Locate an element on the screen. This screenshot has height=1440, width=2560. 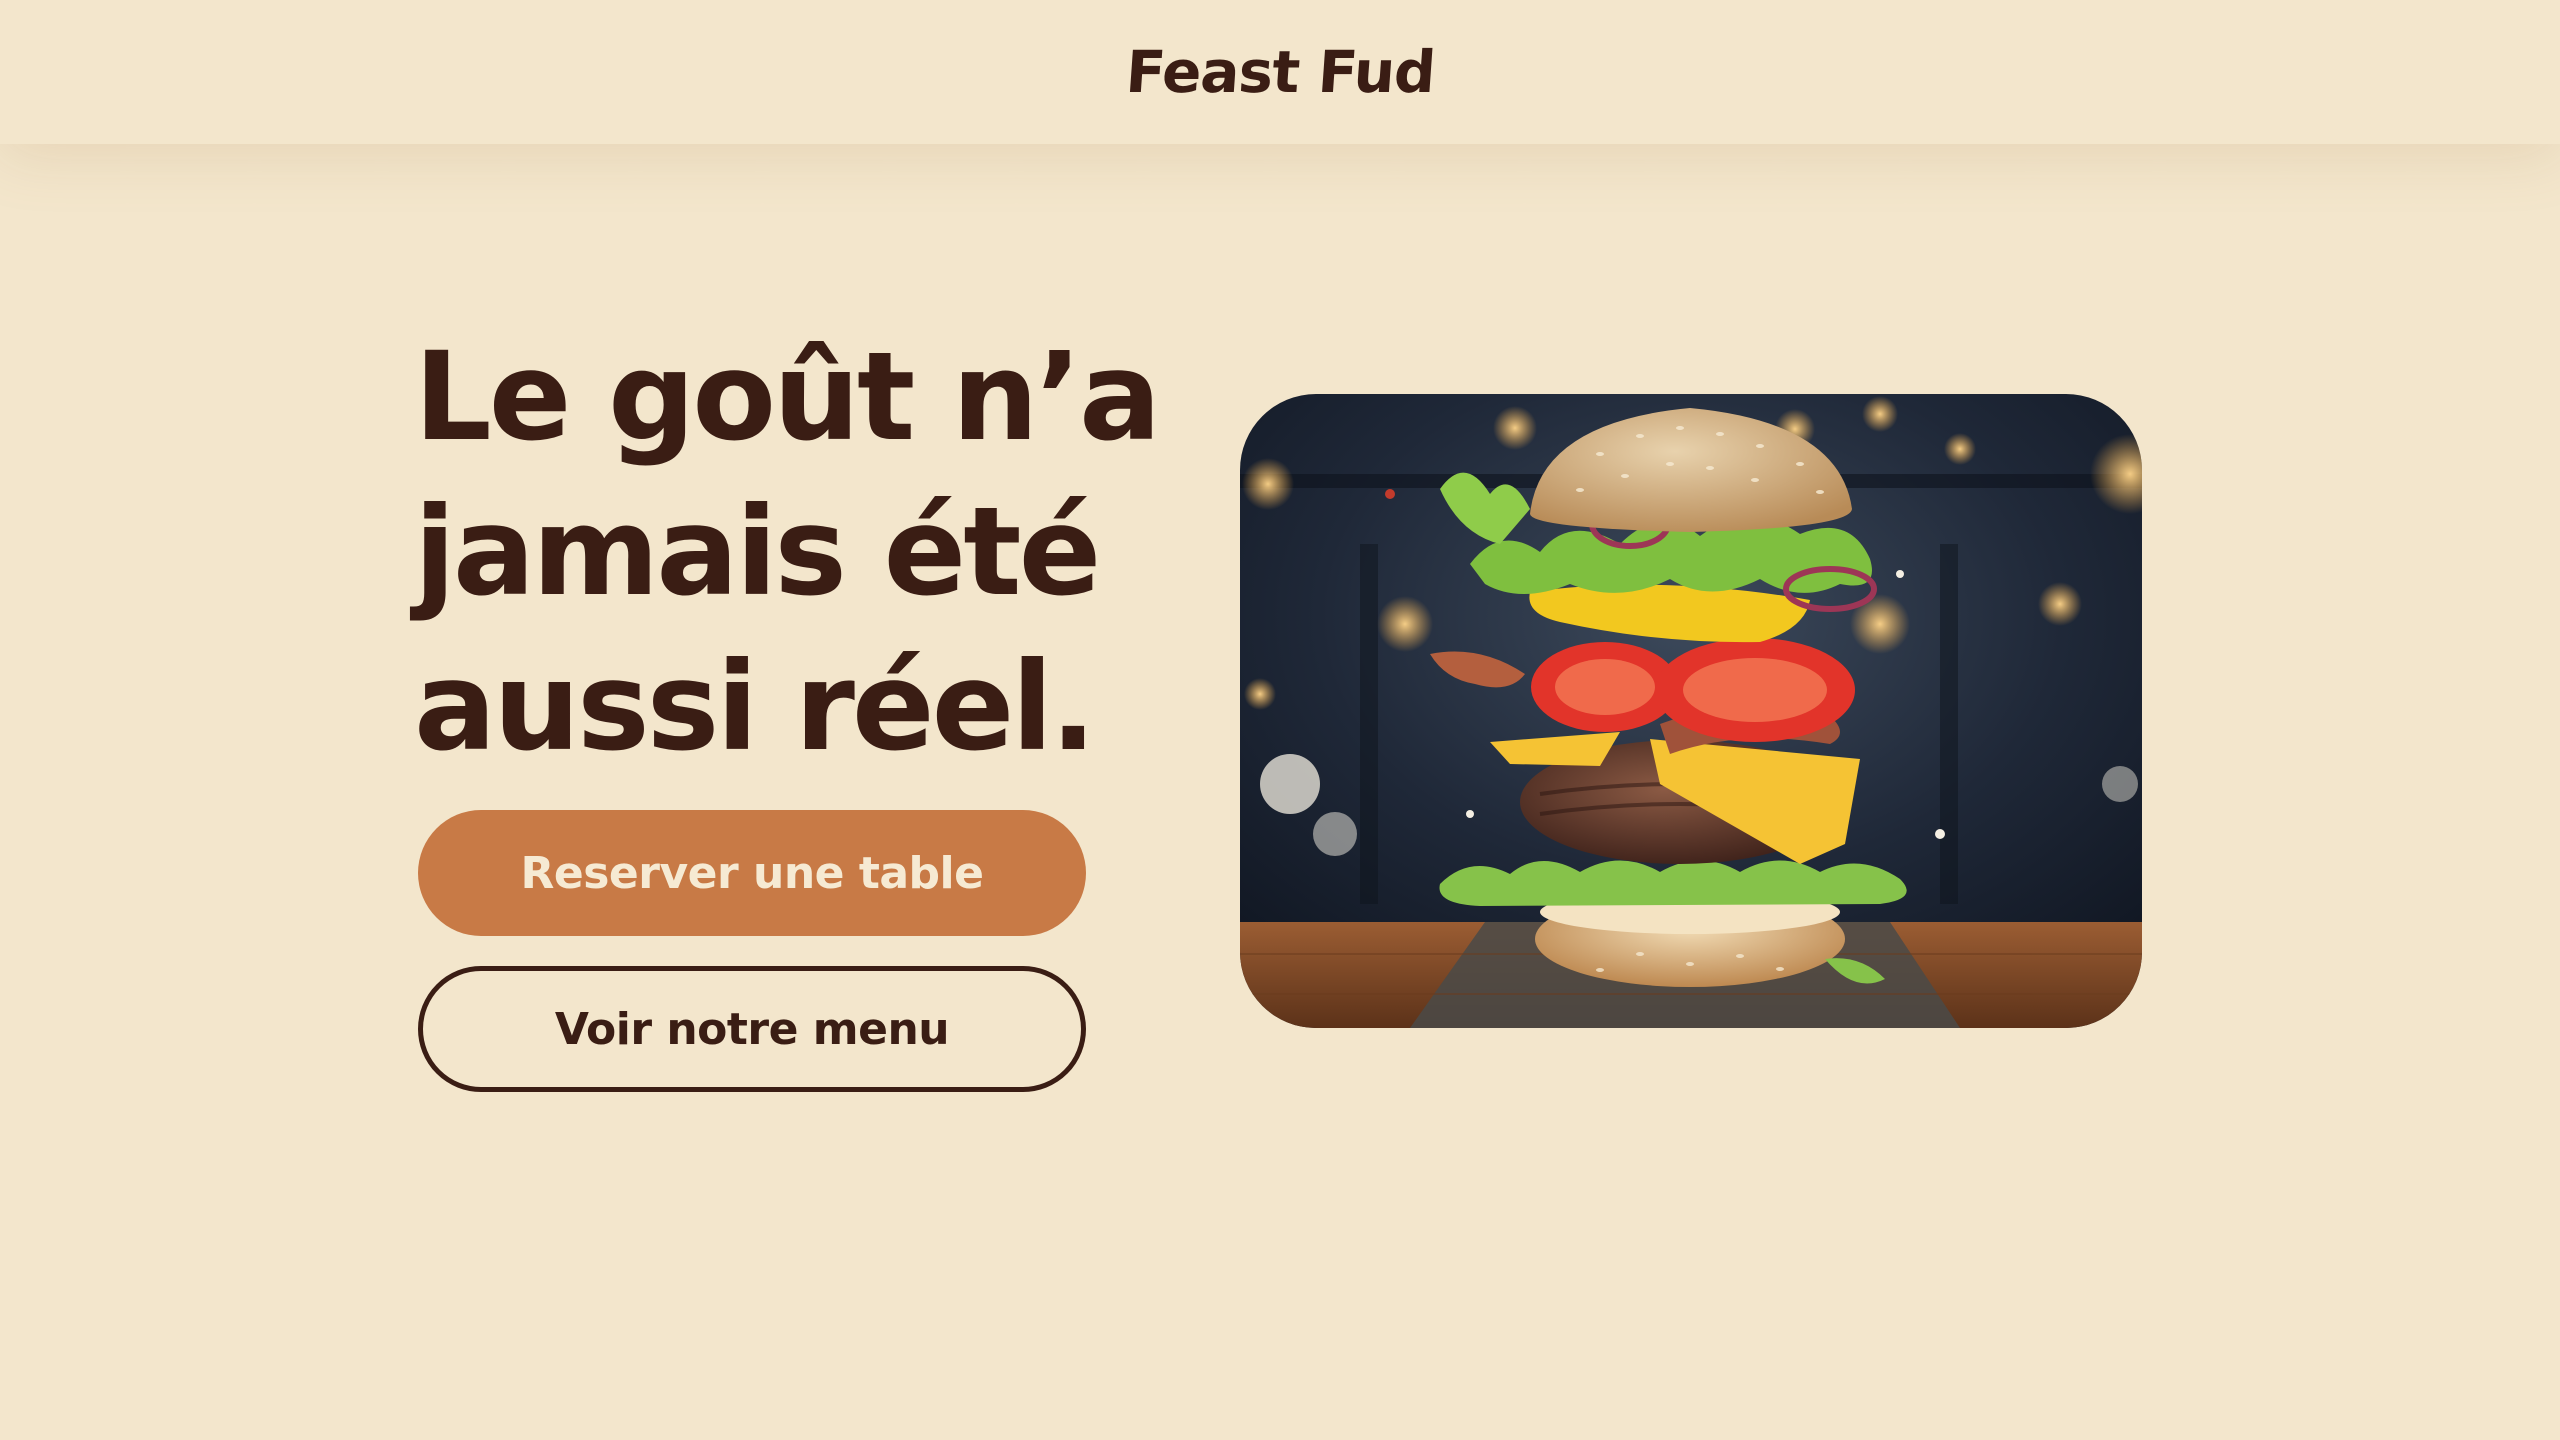
site-header: Feast Fud is located at coordinates (1280, 72).